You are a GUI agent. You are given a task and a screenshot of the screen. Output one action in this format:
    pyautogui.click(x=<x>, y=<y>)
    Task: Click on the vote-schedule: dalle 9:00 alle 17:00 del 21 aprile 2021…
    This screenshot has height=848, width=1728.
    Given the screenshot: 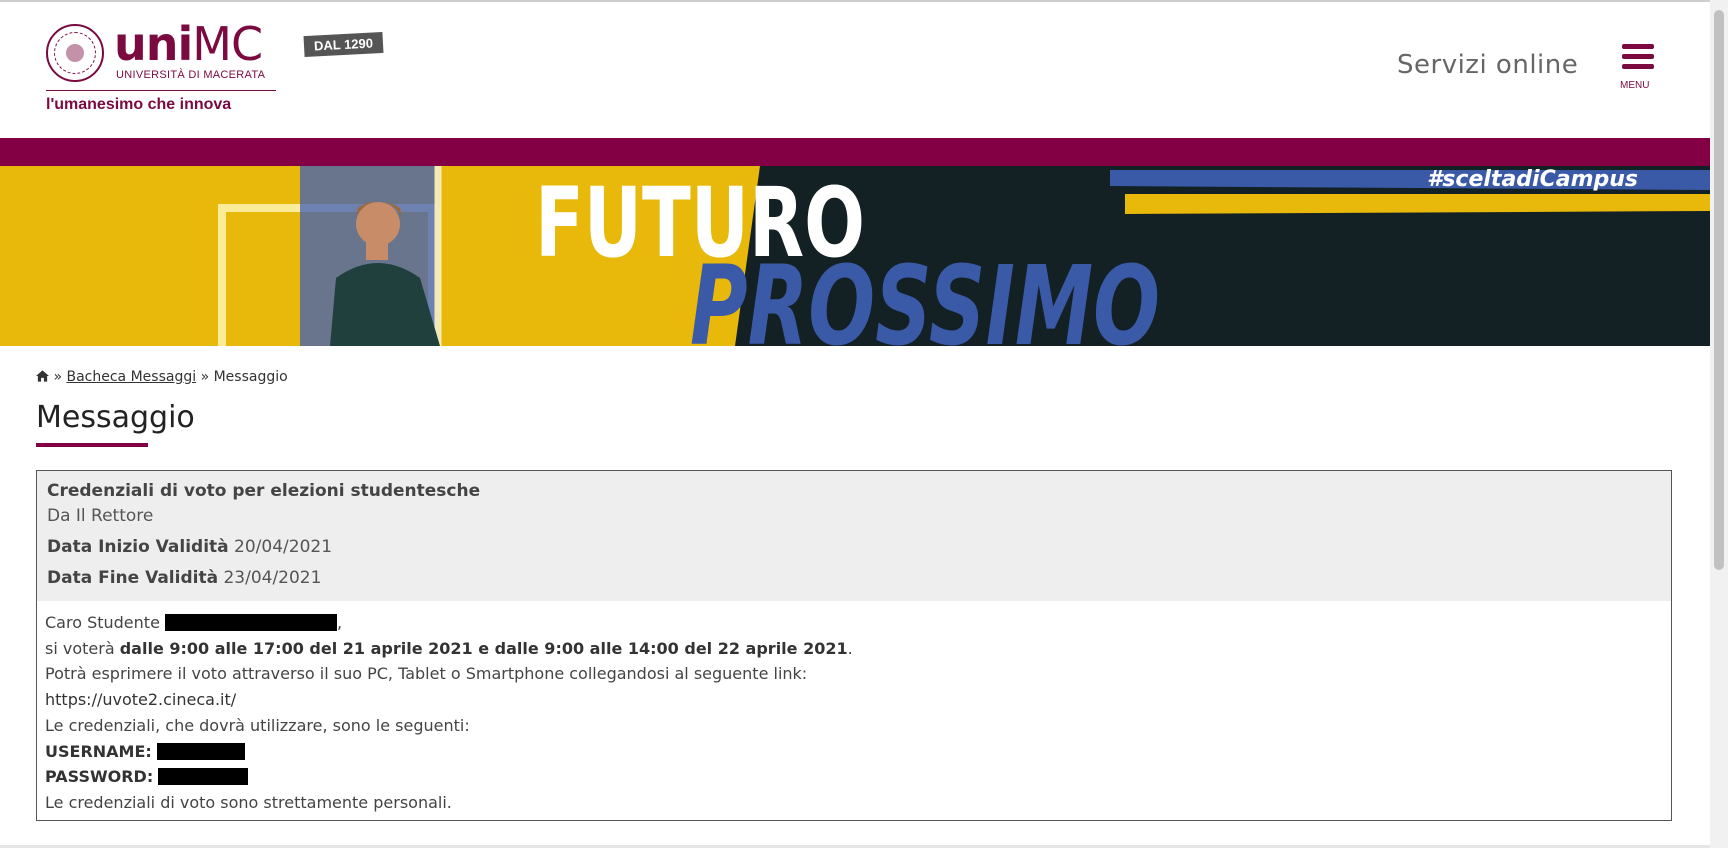 What is the action you would take?
    pyautogui.click(x=483, y=648)
    